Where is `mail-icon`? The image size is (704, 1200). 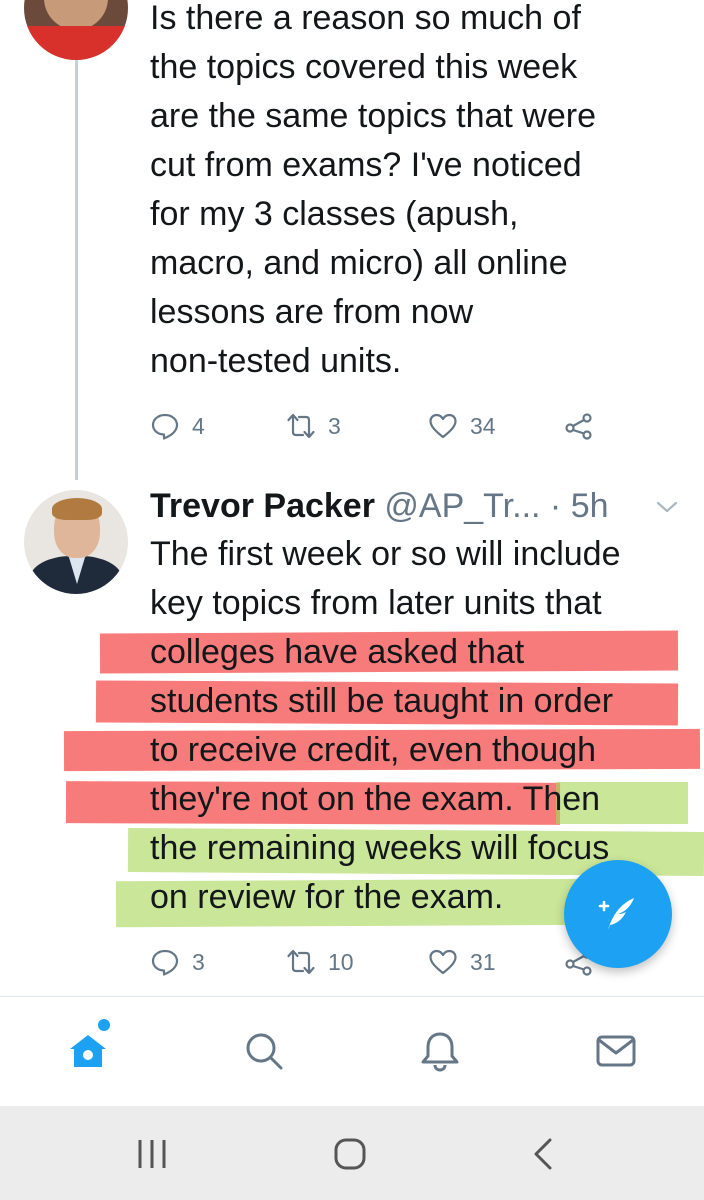
mail-icon is located at coordinates (616, 1051).